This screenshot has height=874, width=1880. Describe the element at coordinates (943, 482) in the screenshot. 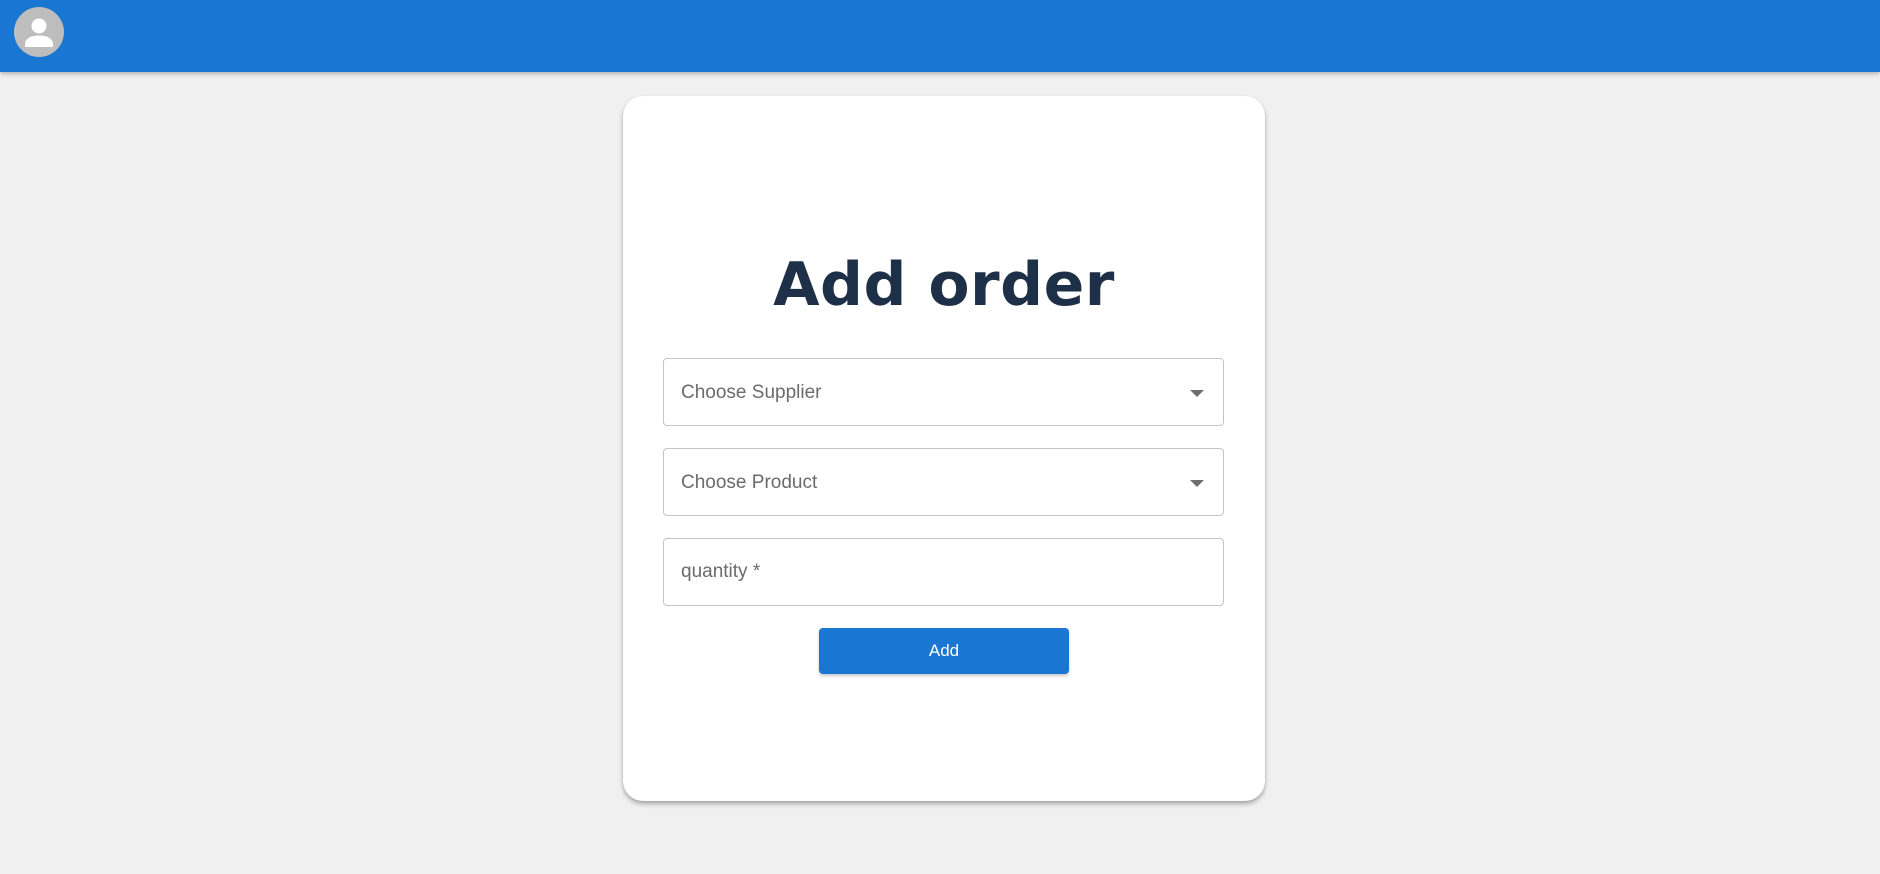

I see `product-select: Choose Product` at that location.